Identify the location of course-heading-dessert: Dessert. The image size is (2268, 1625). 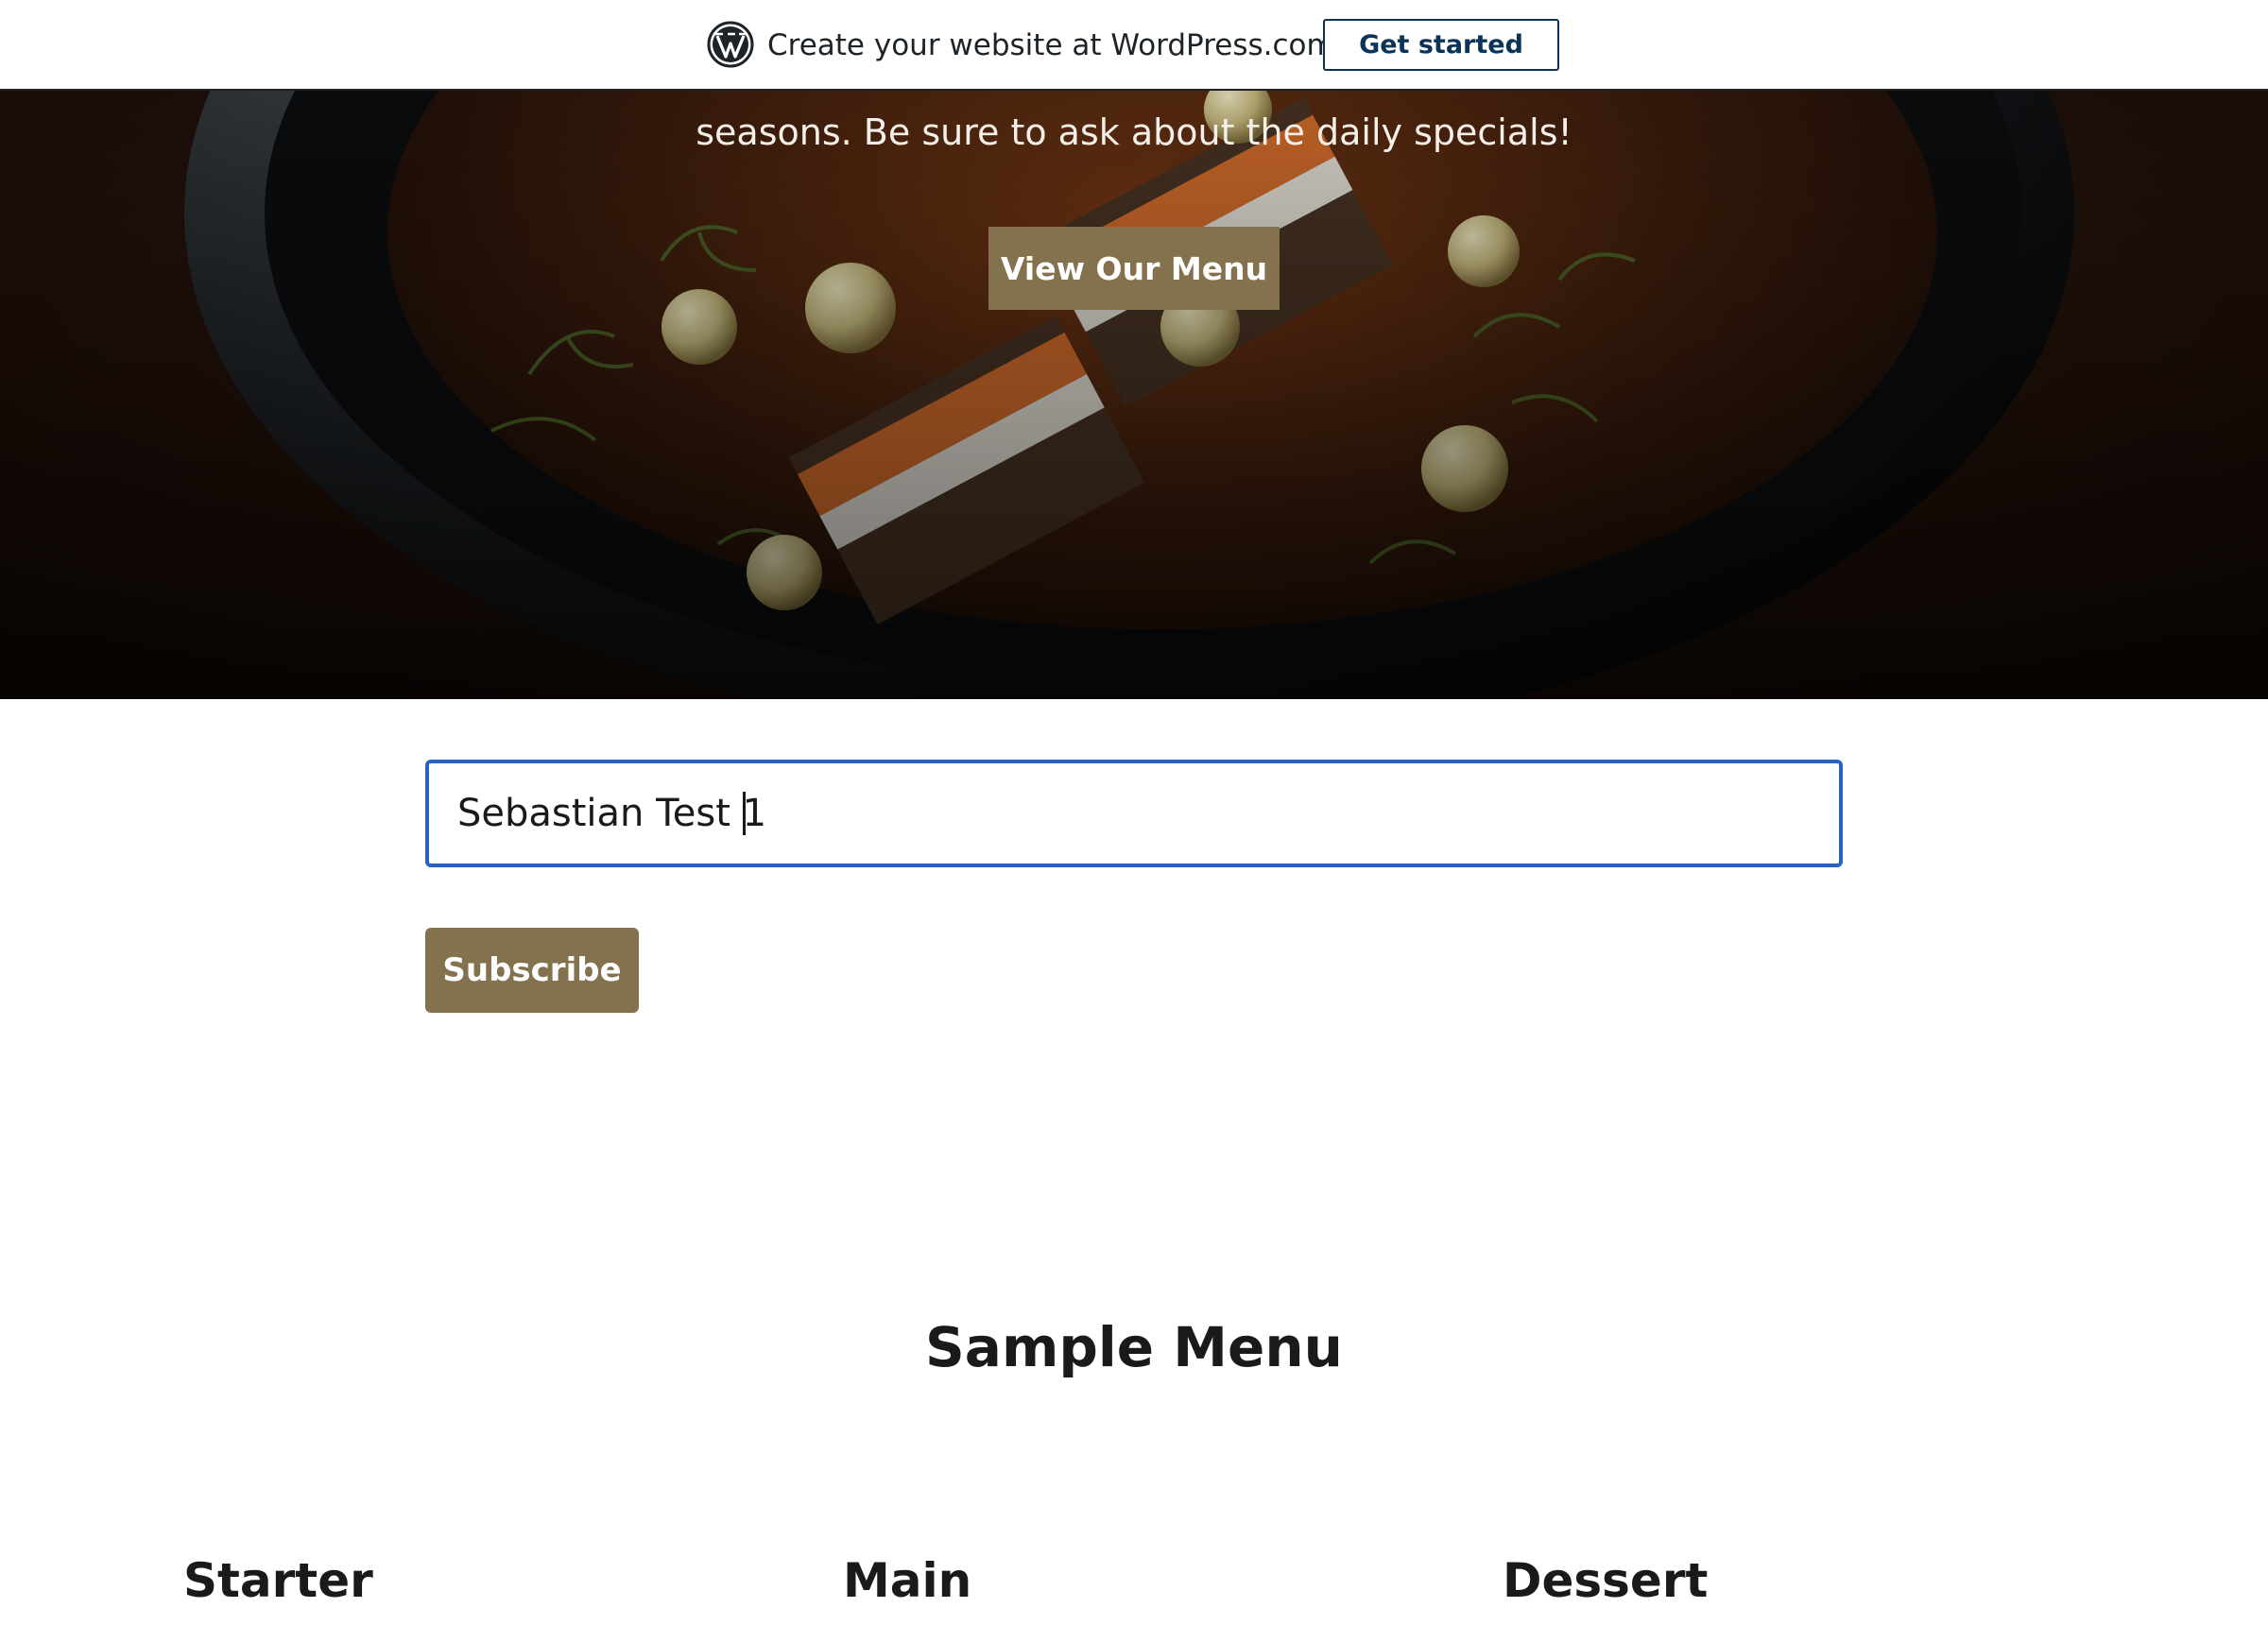
(1606, 1581).